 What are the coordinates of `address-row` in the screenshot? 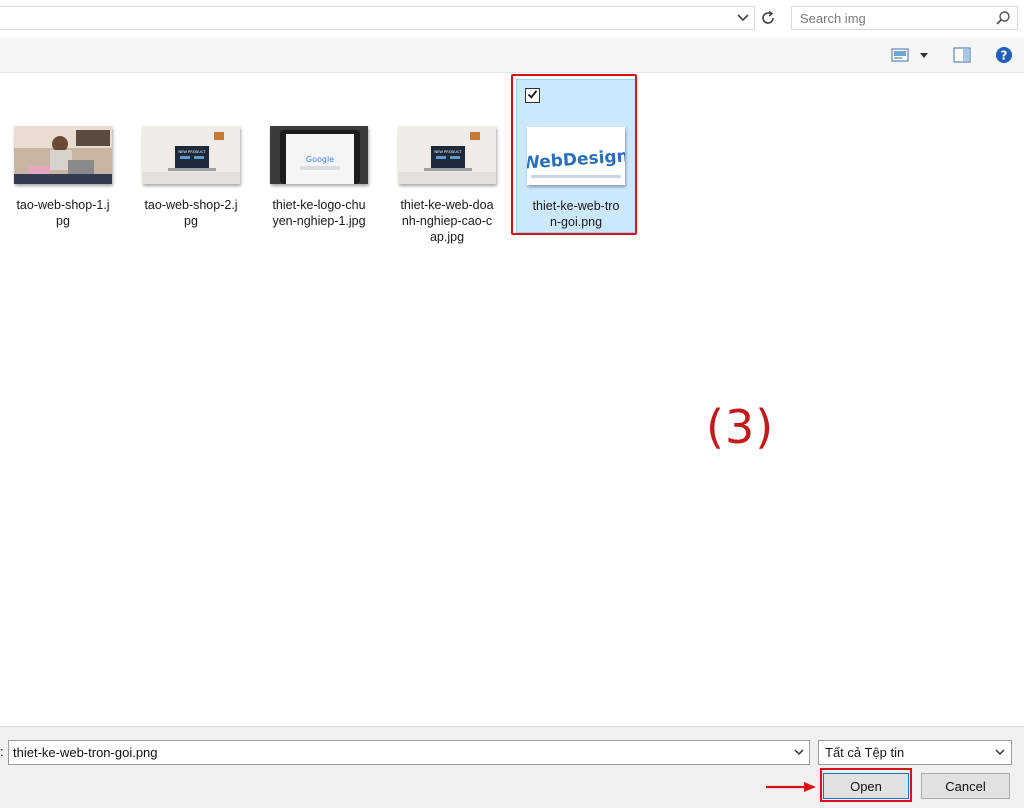 It's located at (512, 18).